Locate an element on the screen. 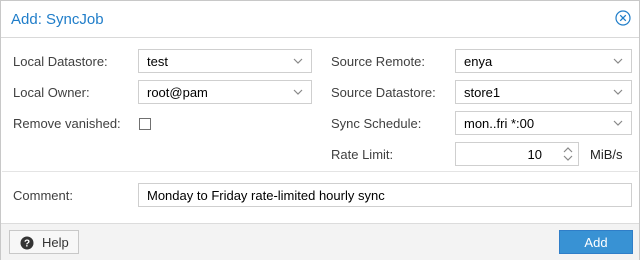  local-datastore-label: Local Datastore: is located at coordinates (60, 61).